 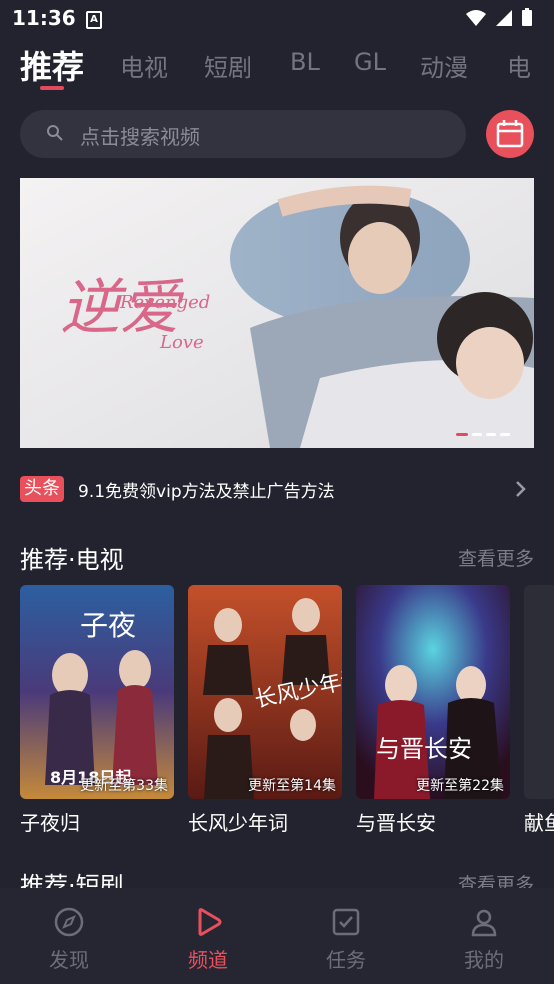 I want to click on status-time: 11:36, so click(x=44, y=18).